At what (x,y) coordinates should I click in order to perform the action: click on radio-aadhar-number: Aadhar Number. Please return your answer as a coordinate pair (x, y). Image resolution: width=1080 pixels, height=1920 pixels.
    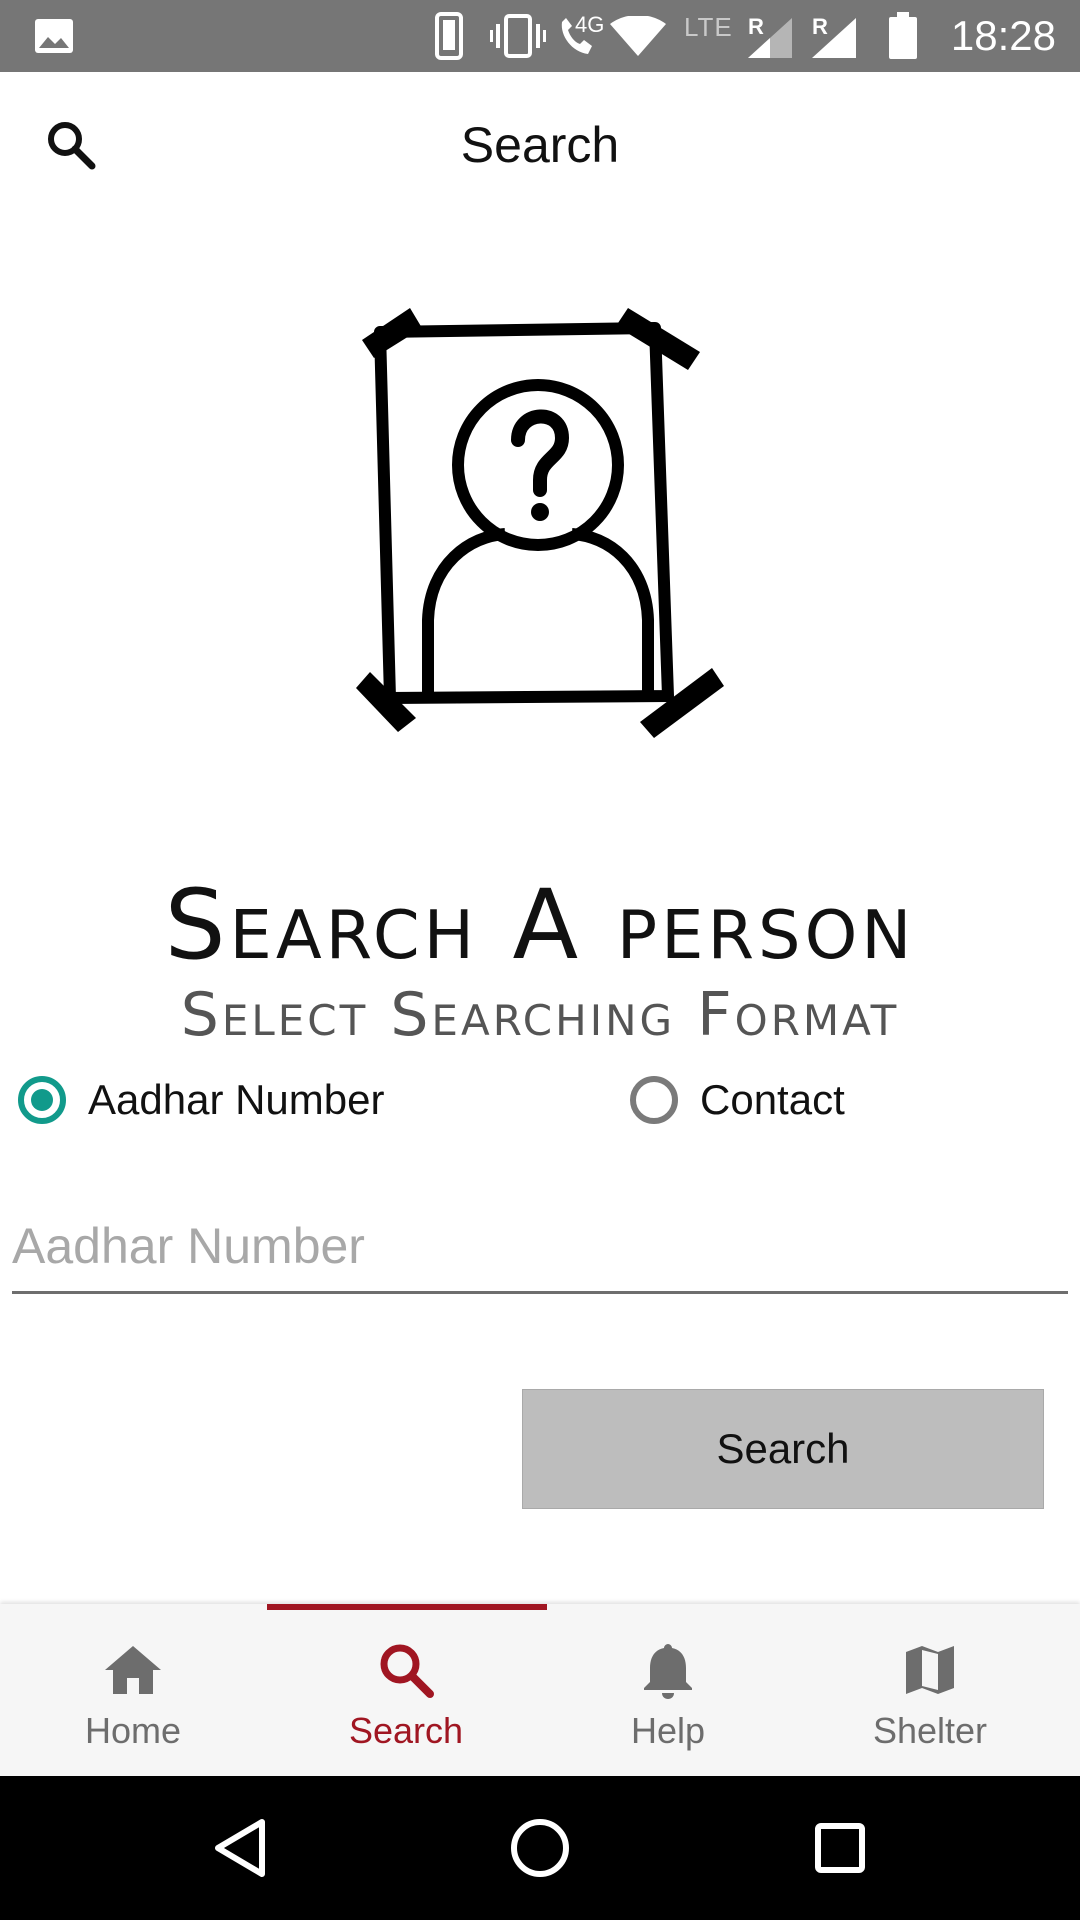
    Looking at the image, I should click on (201, 1100).